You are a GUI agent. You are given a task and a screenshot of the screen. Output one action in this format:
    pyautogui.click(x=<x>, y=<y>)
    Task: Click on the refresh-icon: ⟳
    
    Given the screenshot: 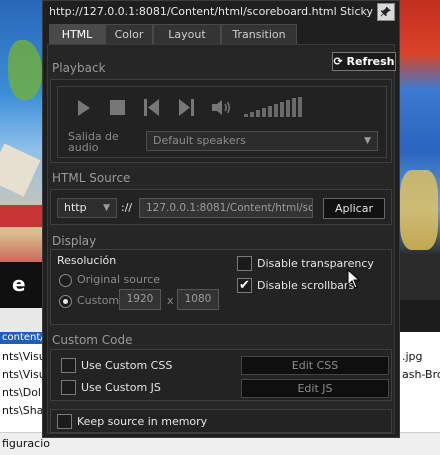 What is the action you would take?
    pyautogui.click(x=338, y=61)
    